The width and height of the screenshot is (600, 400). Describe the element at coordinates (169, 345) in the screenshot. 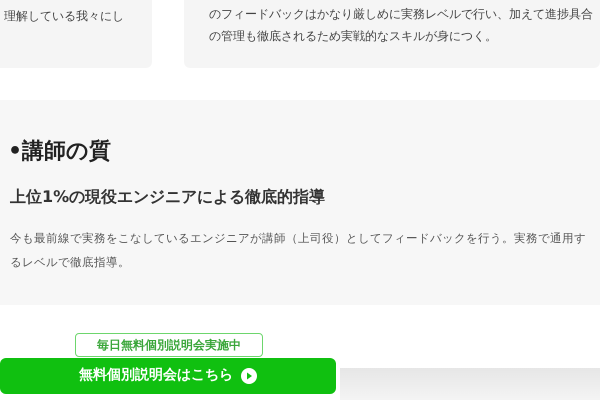

I see `promo-badge: 毎日無料個別説明会実施中` at that location.